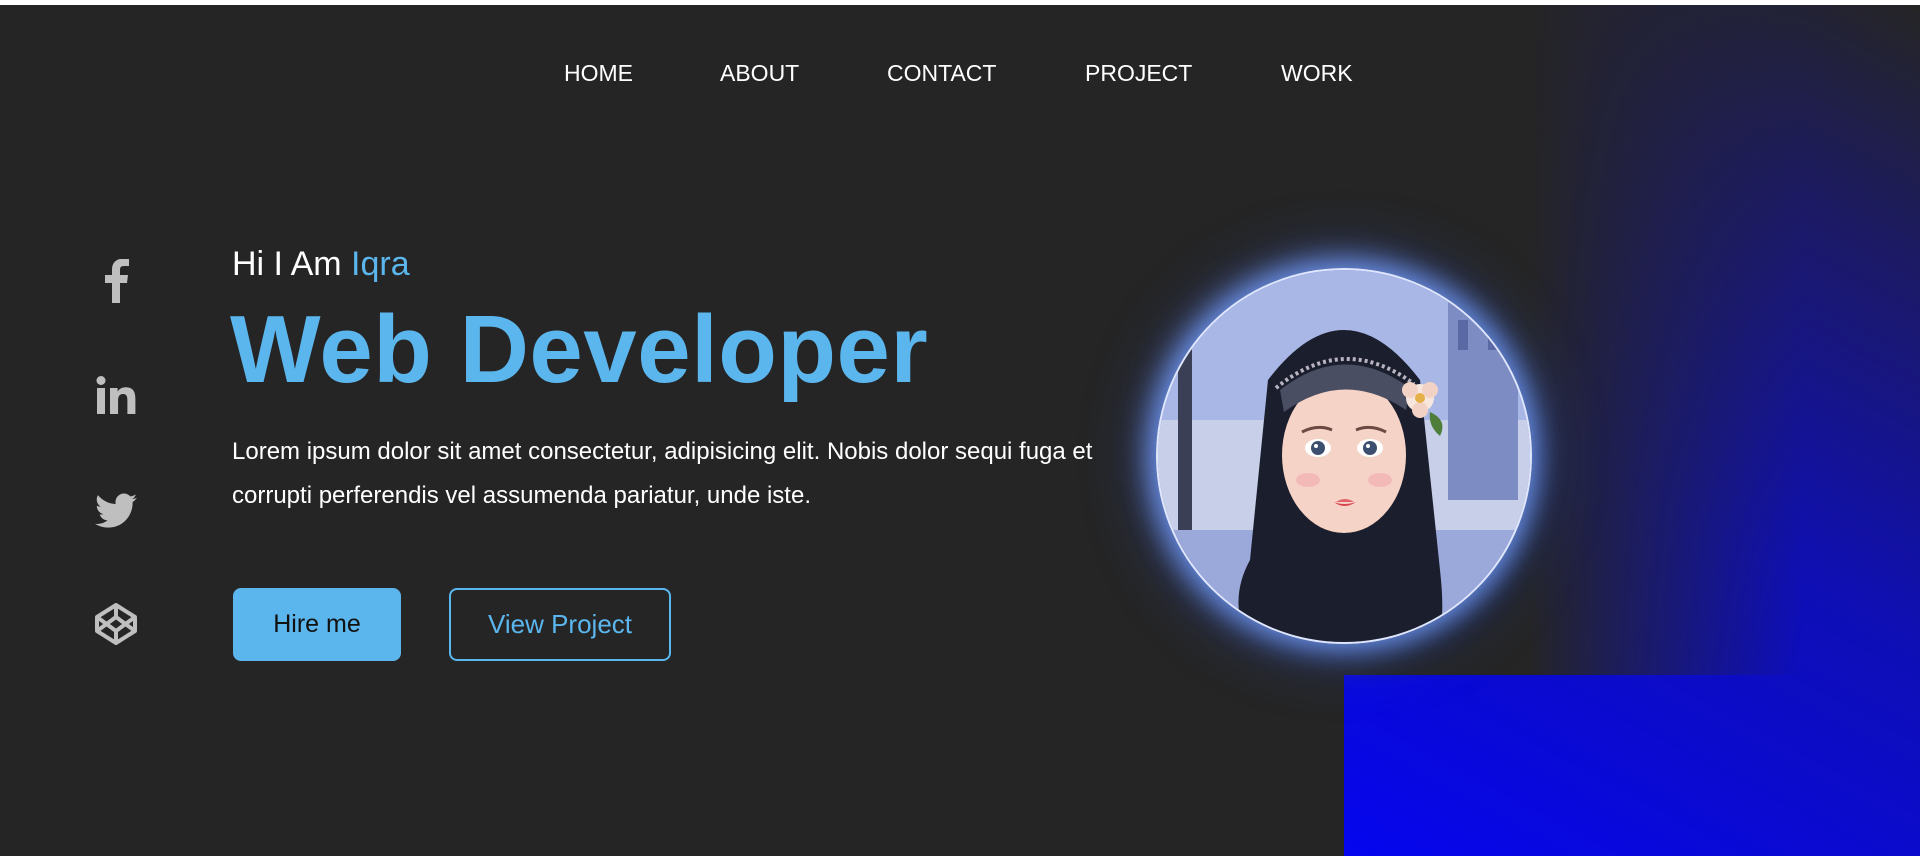 The width and height of the screenshot is (1920, 856). What do you see at coordinates (560, 624) in the screenshot?
I see `view-project-button: View Project` at bounding box center [560, 624].